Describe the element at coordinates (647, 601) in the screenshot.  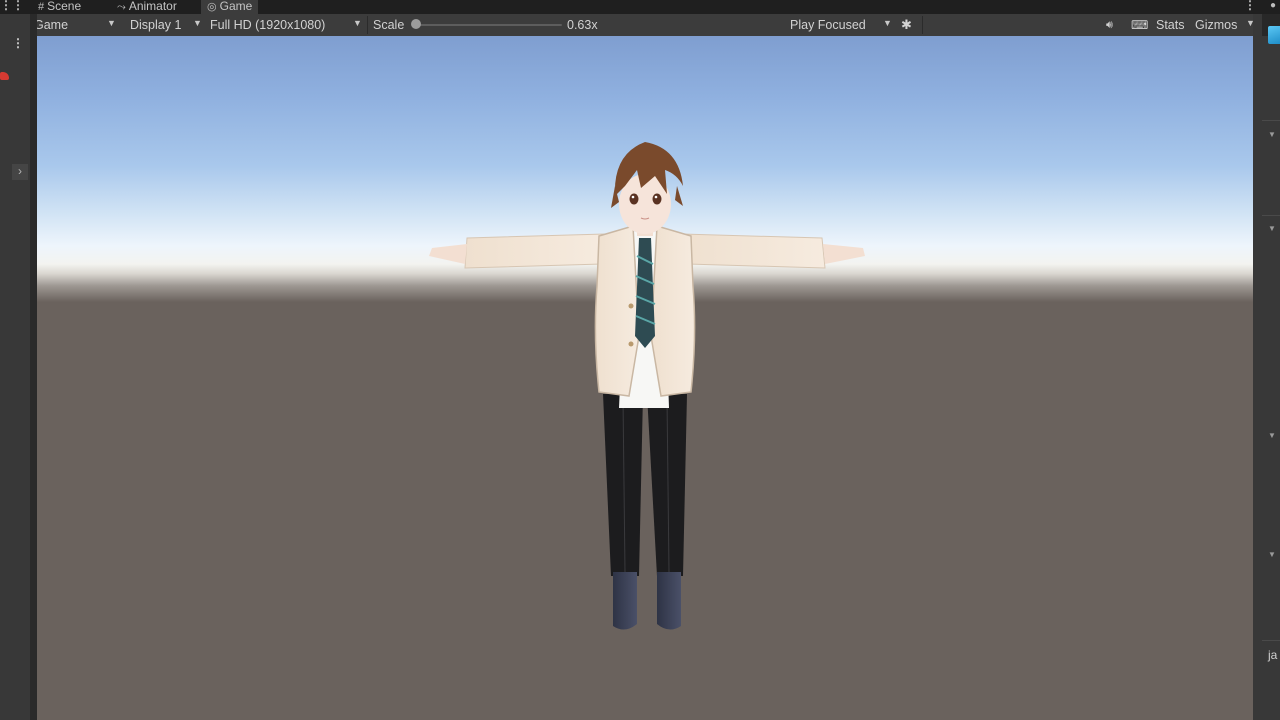
I see `character-shoes` at that location.